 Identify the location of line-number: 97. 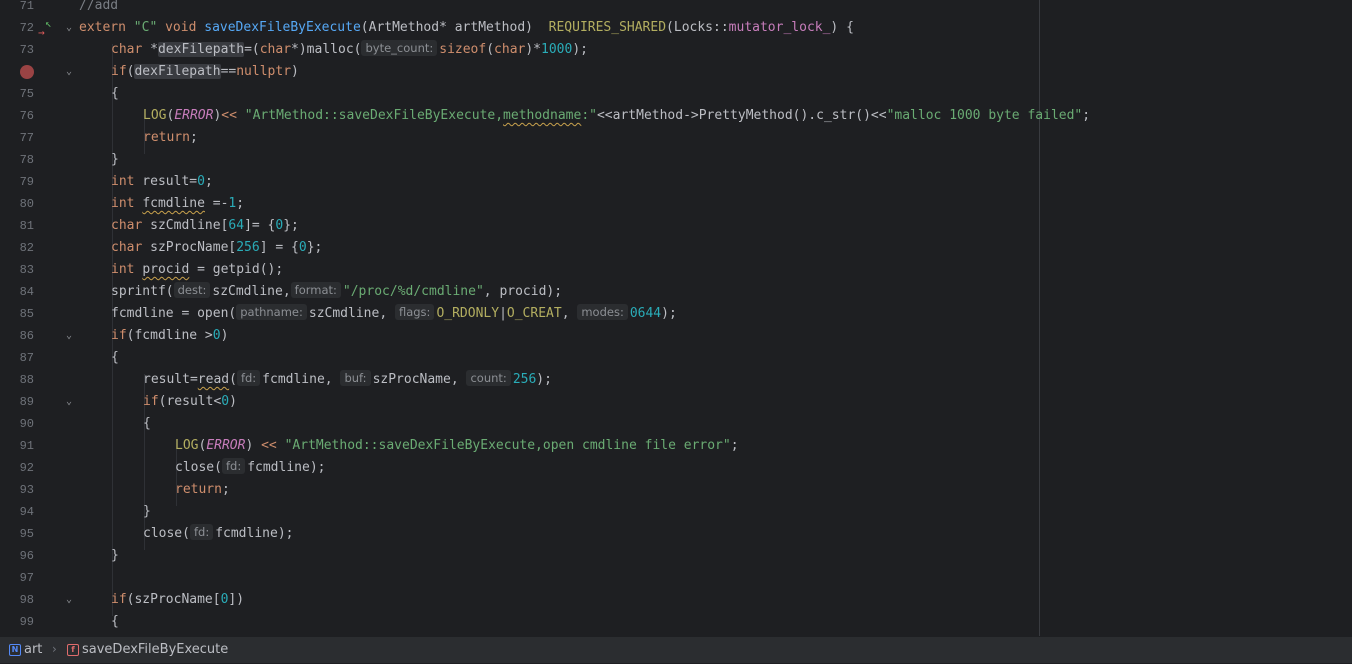
(17, 578).